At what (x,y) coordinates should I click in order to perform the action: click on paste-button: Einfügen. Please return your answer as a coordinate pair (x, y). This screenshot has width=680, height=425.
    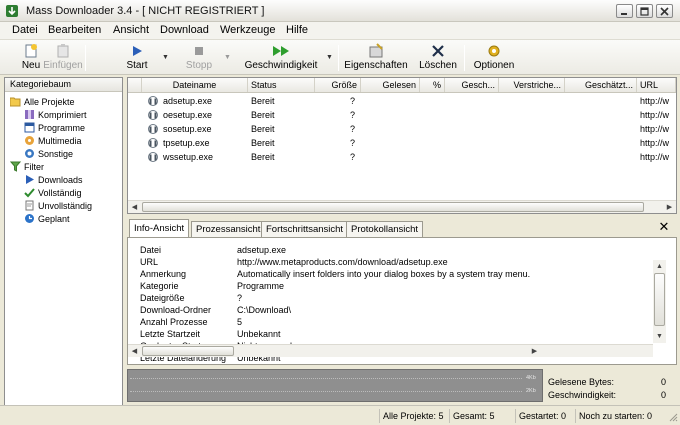
    Looking at the image, I should click on (63, 57).